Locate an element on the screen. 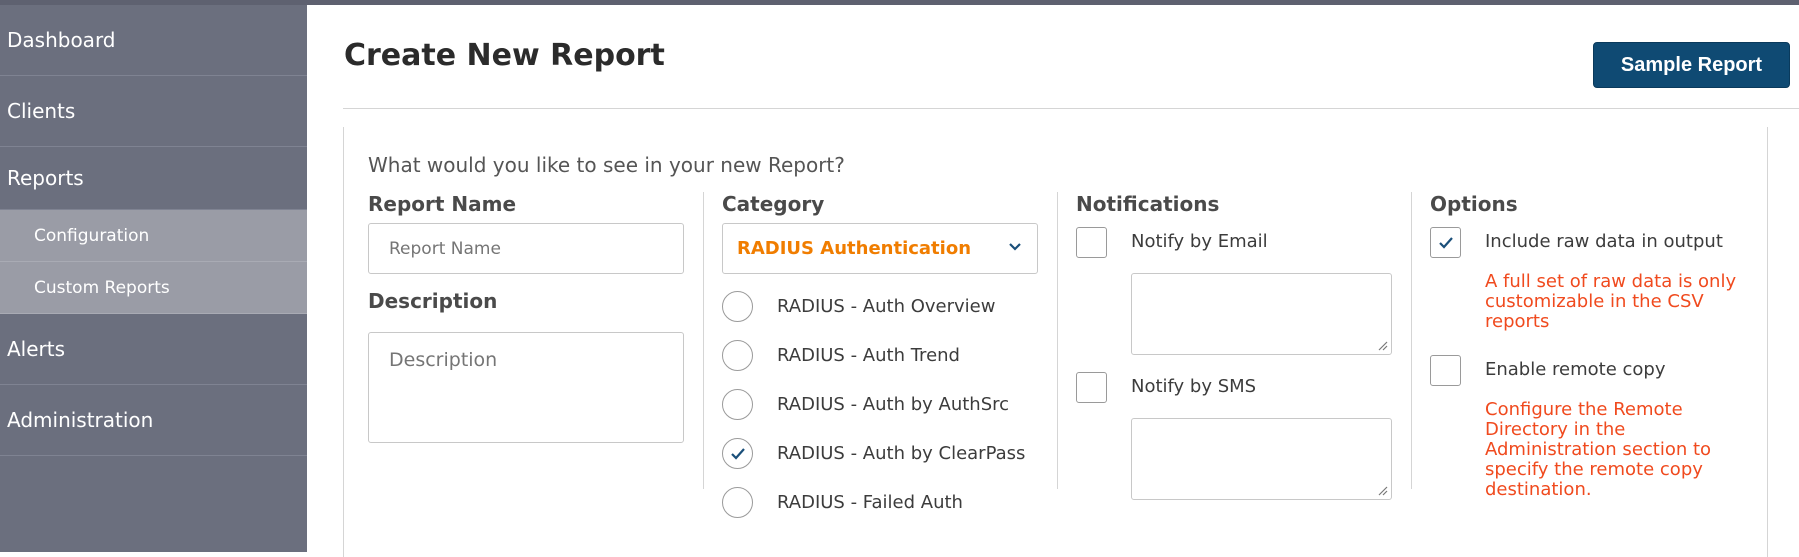 Image resolution: width=1799 pixels, height=557 pixels. sidebar-item-label: Administration is located at coordinates (80, 420).